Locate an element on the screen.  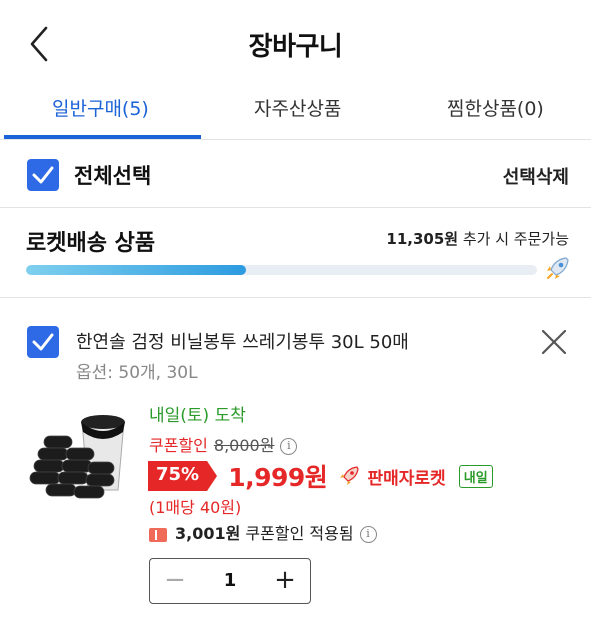
tab-frequent-items: 자주산상품 is located at coordinates (297, 107).